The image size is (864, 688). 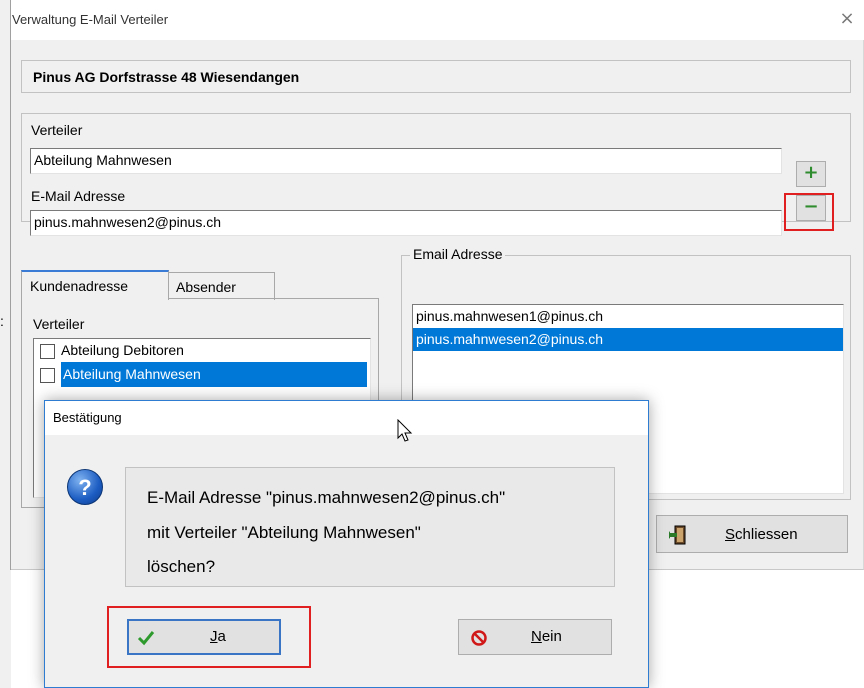 What do you see at coordinates (346, 418) in the screenshot?
I see `dialog-titlebar: Bestätigung` at bounding box center [346, 418].